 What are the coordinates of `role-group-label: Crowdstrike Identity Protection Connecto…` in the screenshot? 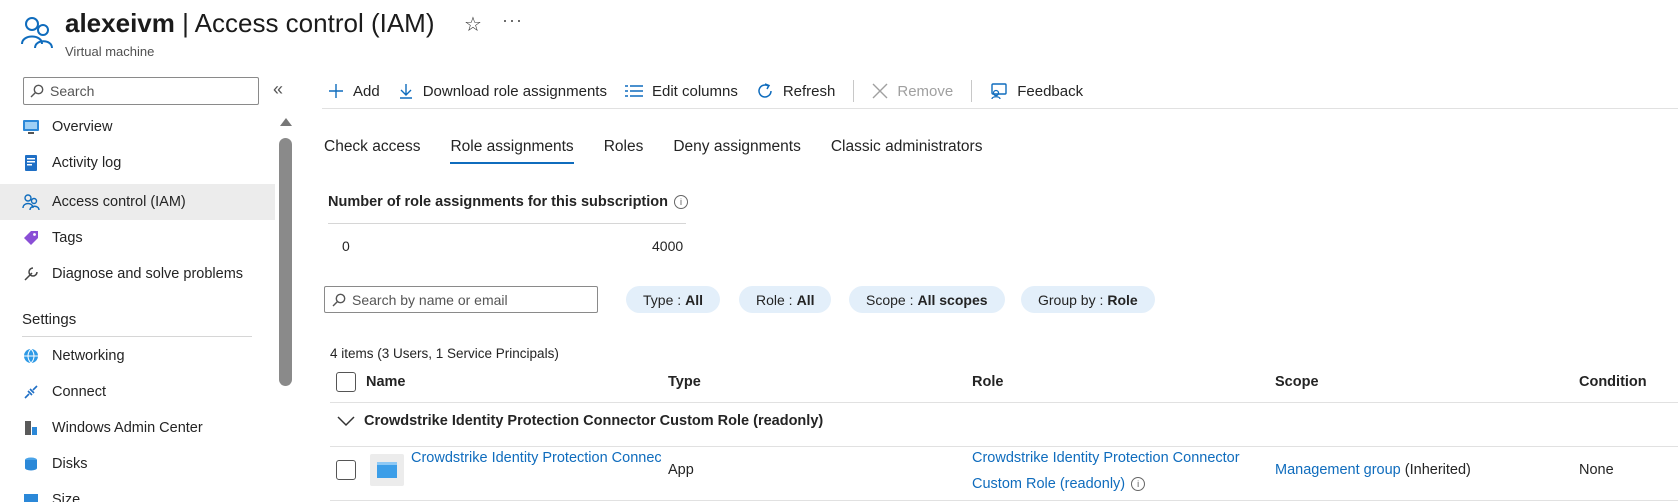 It's located at (594, 421).